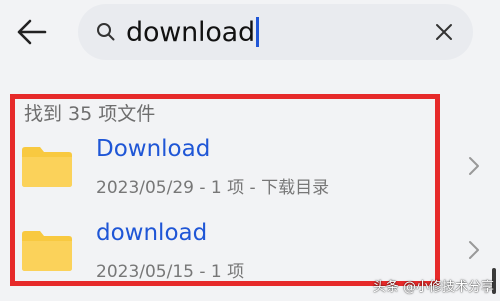  What do you see at coordinates (153, 149) in the screenshot?
I see `file-name: Download` at bounding box center [153, 149].